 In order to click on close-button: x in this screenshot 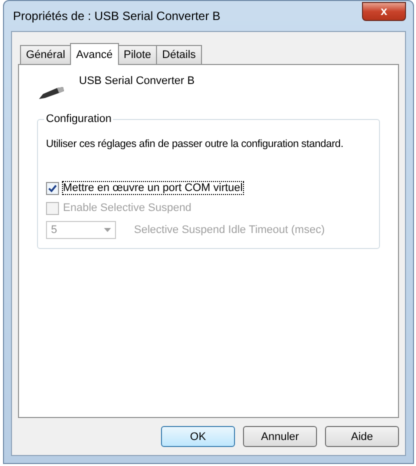, I will do `click(384, 11)`.